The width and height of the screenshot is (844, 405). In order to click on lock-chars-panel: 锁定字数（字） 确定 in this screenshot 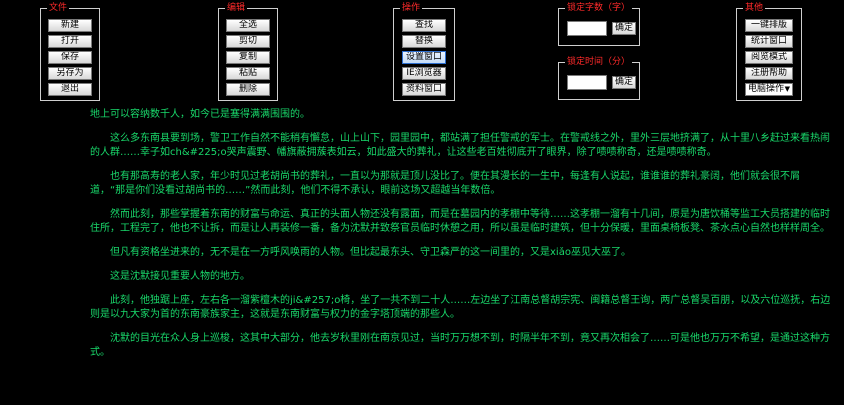, I will do `click(599, 24)`.